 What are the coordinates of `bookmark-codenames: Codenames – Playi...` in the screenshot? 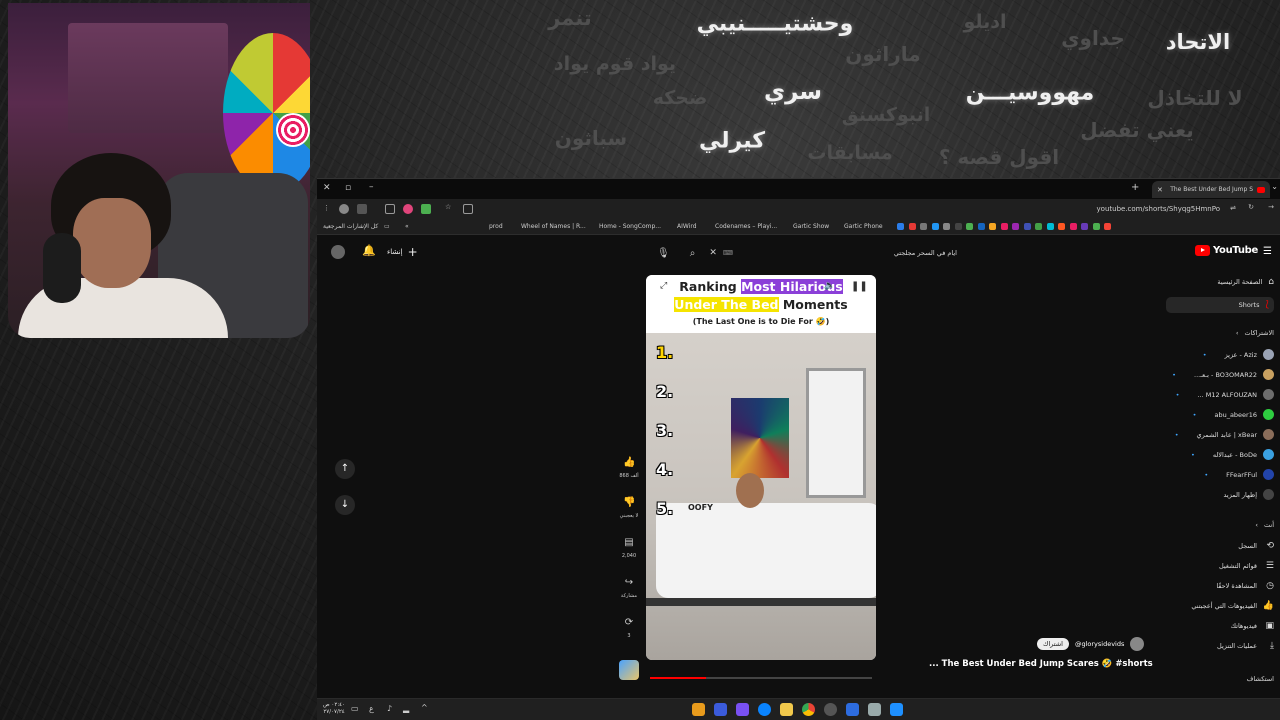 It's located at (746, 226).